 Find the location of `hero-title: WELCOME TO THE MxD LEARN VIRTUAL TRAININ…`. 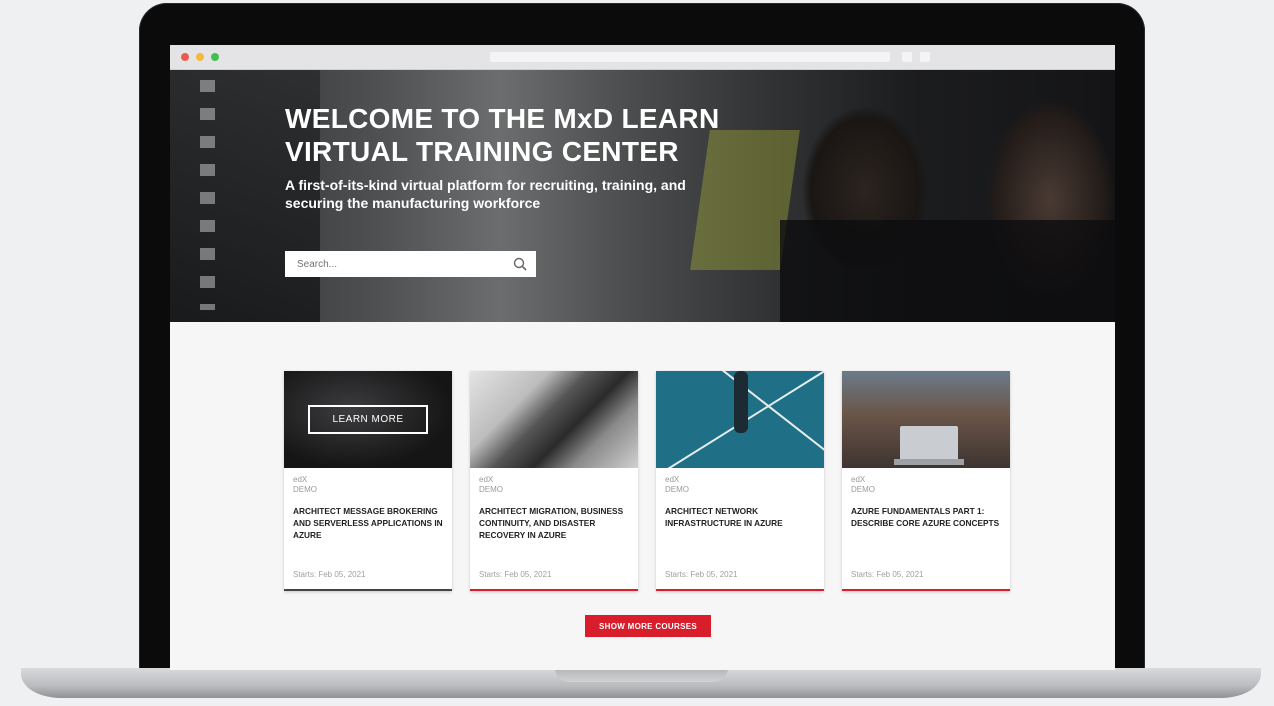

hero-title: WELCOME TO THE MxD LEARN VIRTUAL TRAININ… is located at coordinates (502, 135).